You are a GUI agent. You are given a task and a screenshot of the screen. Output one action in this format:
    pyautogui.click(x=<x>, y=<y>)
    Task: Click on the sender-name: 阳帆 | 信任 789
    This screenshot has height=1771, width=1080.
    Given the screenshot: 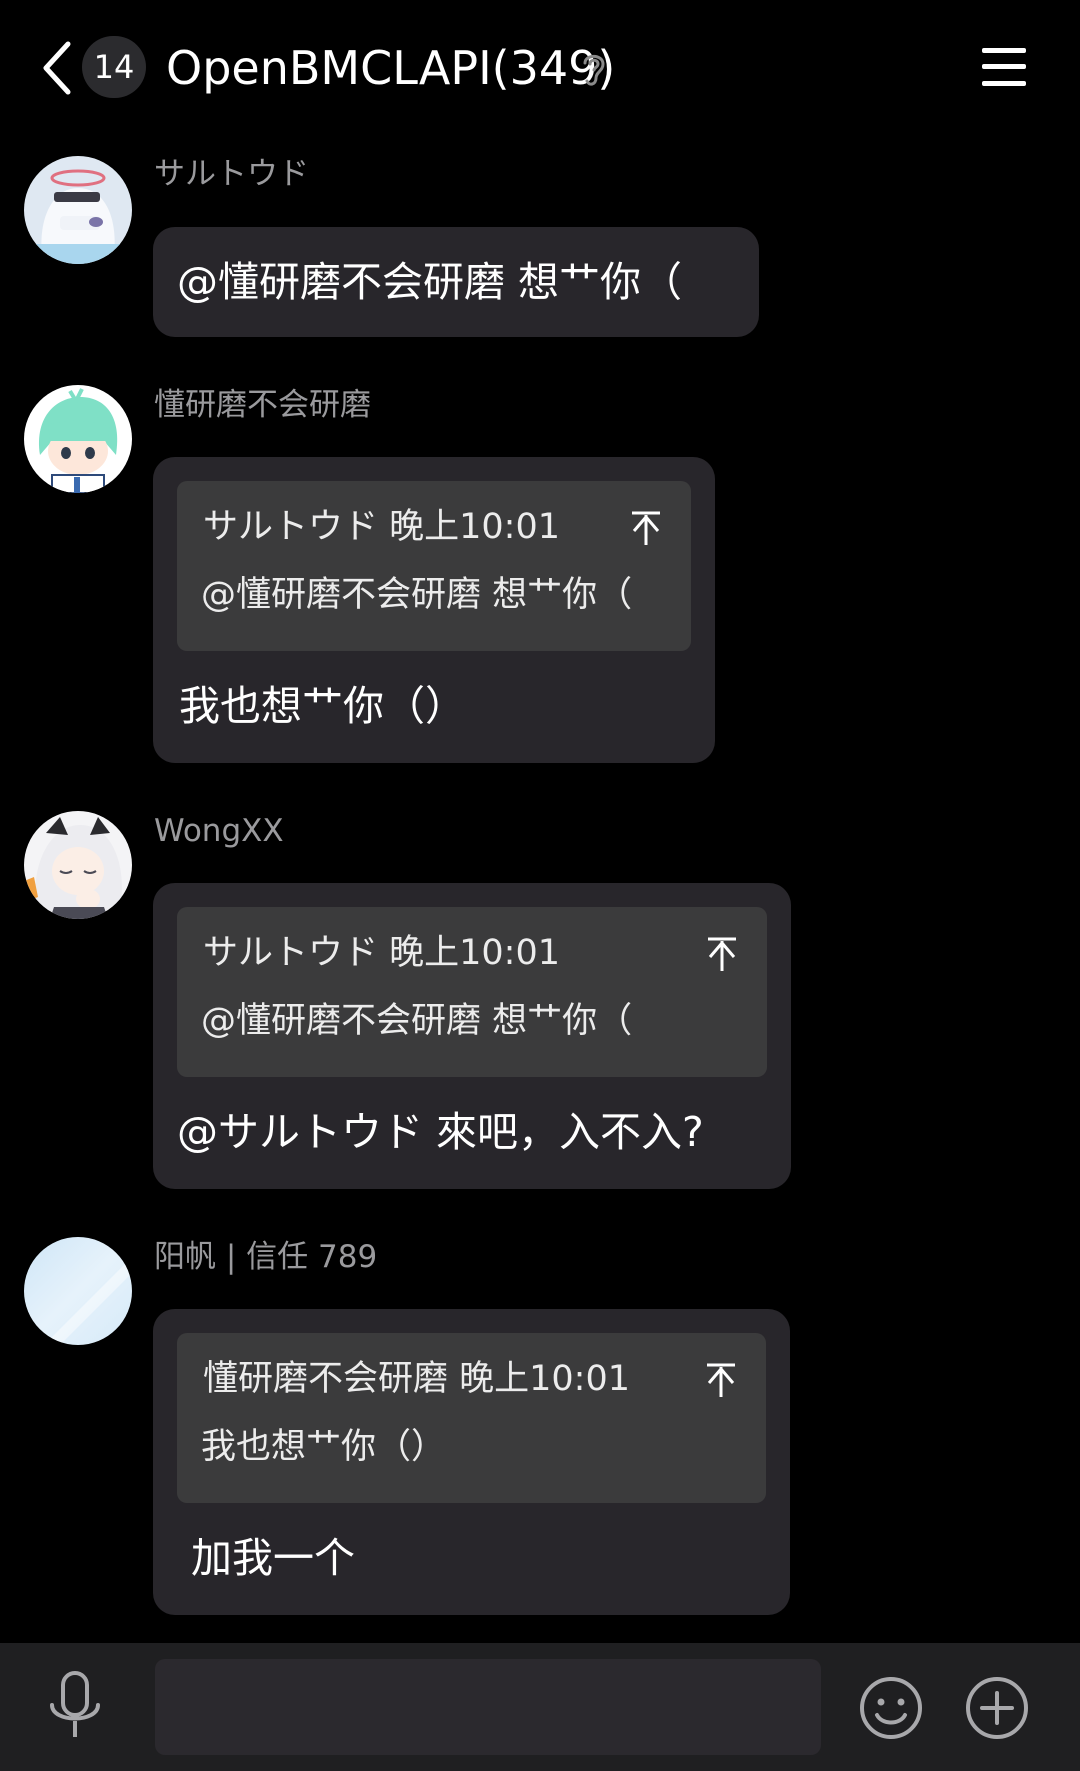 What is the action you would take?
    pyautogui.click(x=266, y=1257)
    